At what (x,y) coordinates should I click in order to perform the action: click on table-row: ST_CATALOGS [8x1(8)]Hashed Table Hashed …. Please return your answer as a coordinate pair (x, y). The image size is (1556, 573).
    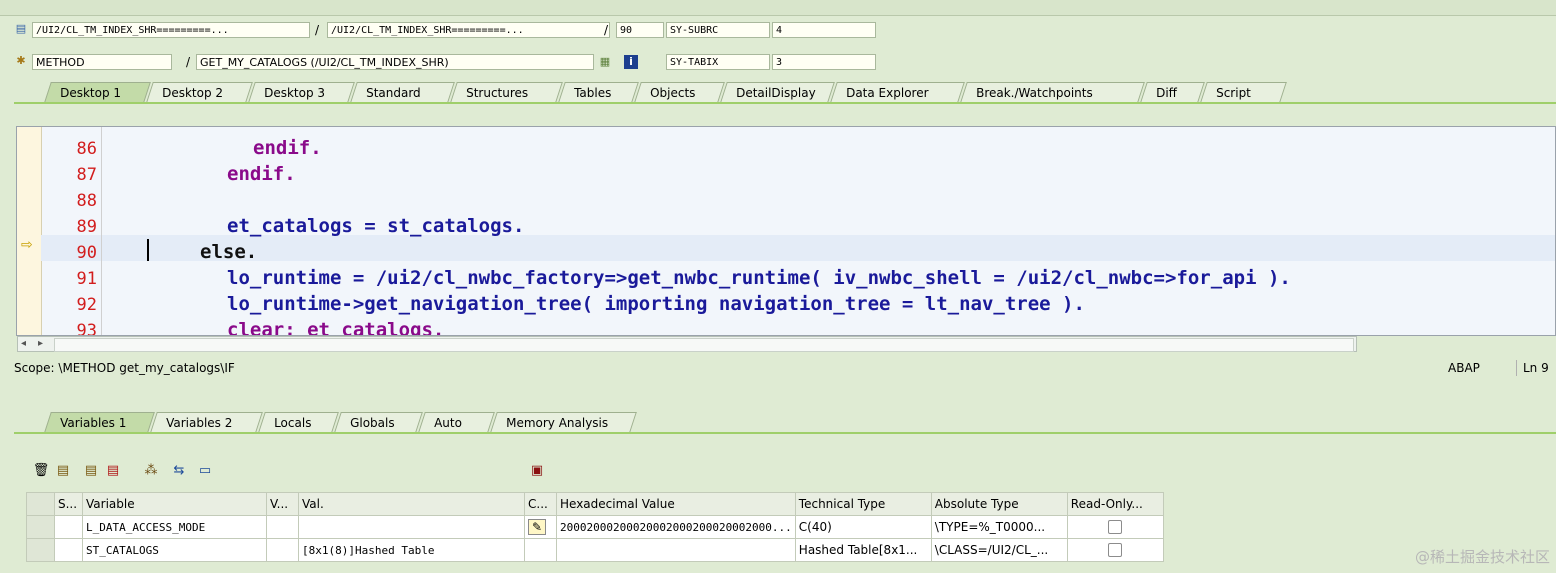
    Looking at the image, I should click on (595, 550).